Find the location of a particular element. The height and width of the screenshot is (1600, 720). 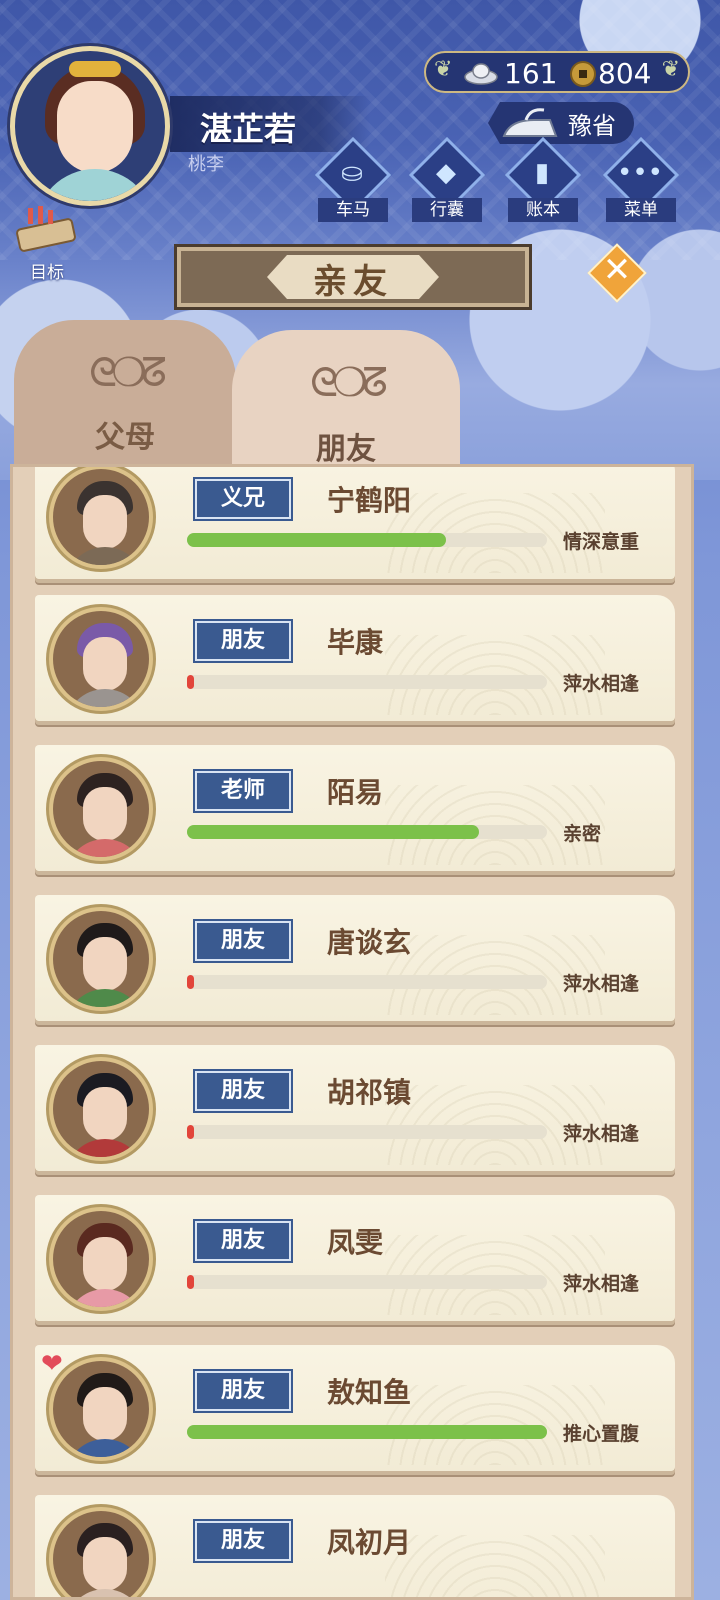

list-item: 朋友 毕康 萍水相逢 is located at coordinates (355, 658).